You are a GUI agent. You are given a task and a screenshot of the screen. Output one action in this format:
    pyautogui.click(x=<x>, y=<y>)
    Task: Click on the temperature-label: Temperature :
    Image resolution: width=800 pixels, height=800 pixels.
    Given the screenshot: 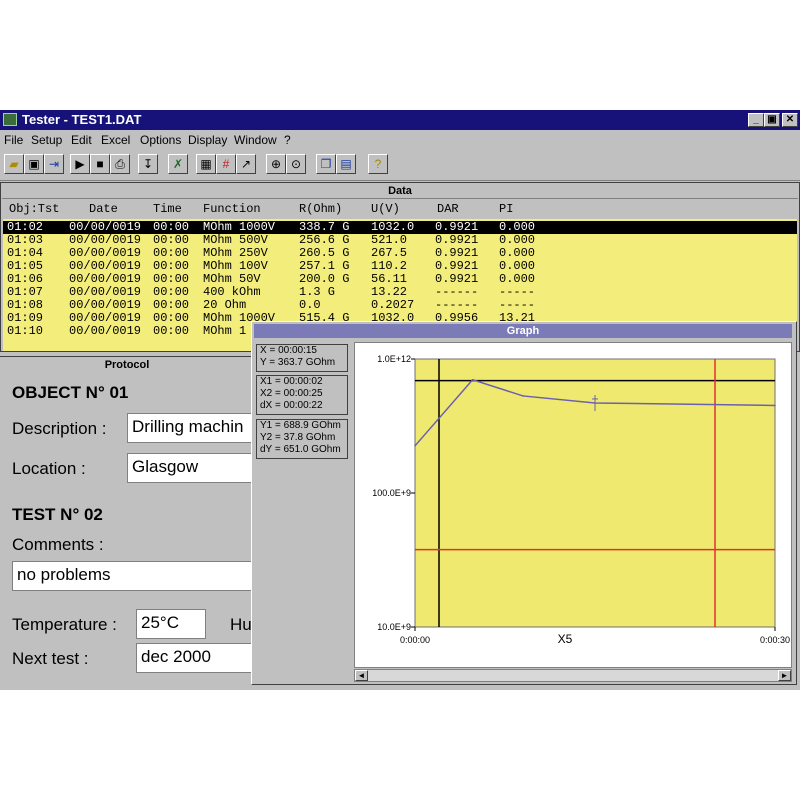 What is the action you would take?
    pyautogui.click(x=64, y=624)
    